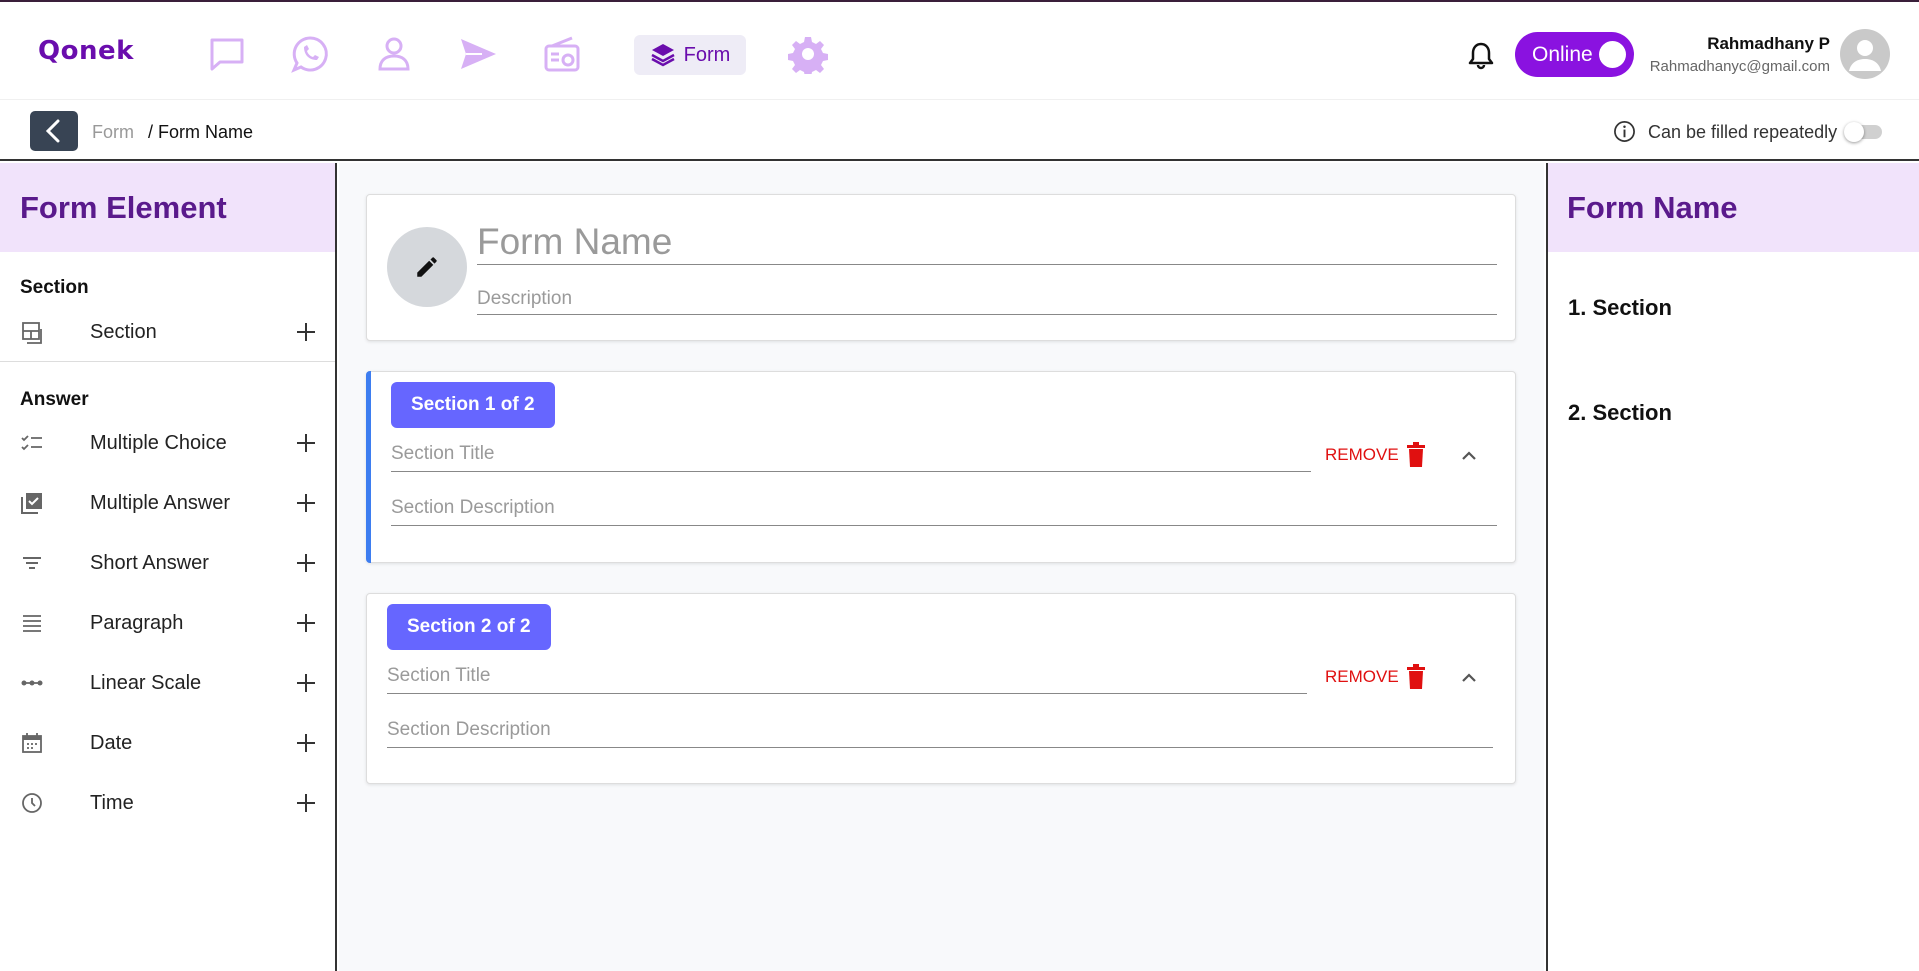 This screenshot has height=971, width=1919. I want to click on layers-icon, so click(663, 55).